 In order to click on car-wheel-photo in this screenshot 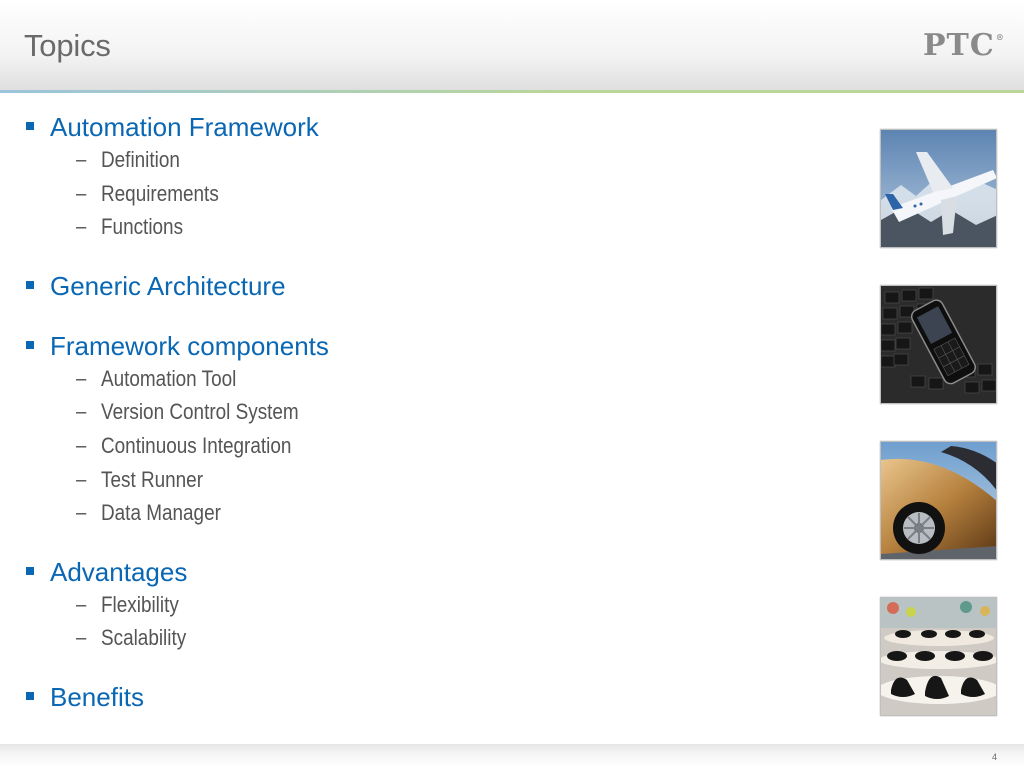, I will do `click(938, 500)`.